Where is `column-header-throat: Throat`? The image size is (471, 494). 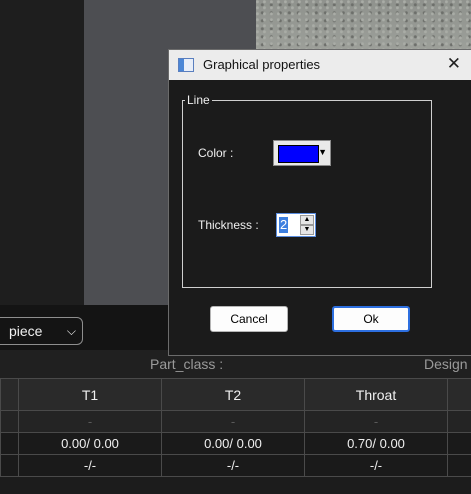
column-header-throat: Throat is located at coordinates (376, 394).